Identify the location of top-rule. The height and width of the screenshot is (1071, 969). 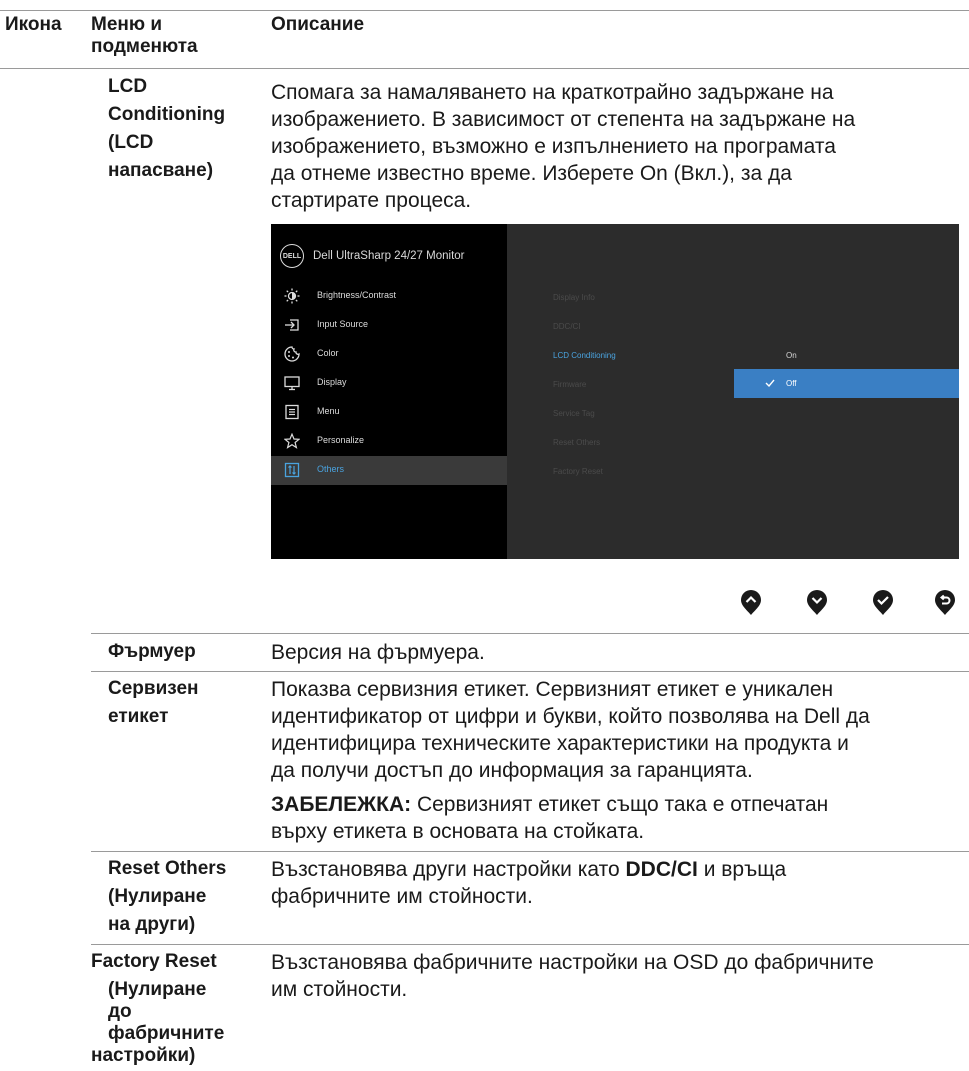
(484, 10).